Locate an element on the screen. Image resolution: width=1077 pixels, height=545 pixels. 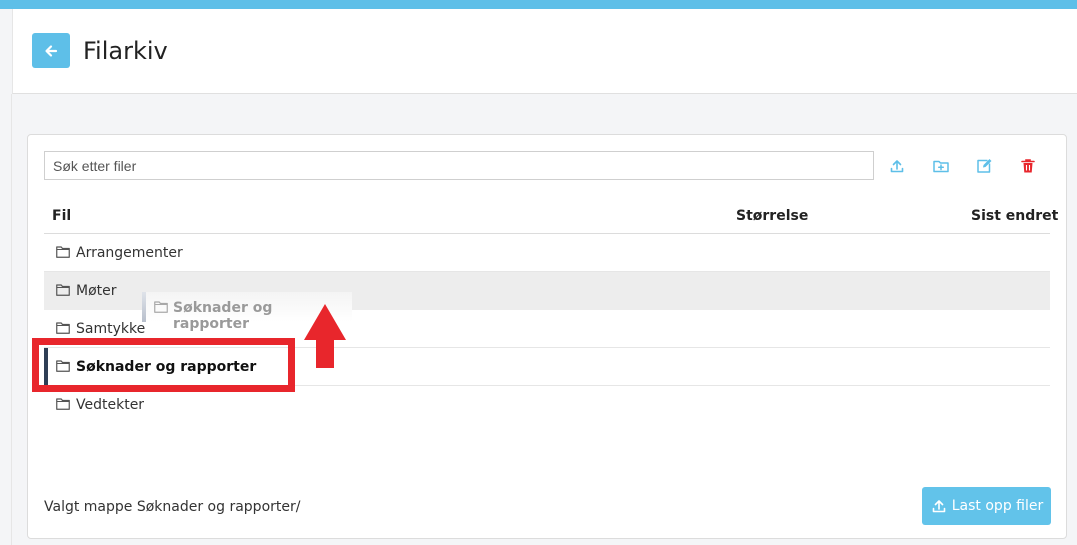
folder-name: Arrangementer is located at coordinates (129, 253).